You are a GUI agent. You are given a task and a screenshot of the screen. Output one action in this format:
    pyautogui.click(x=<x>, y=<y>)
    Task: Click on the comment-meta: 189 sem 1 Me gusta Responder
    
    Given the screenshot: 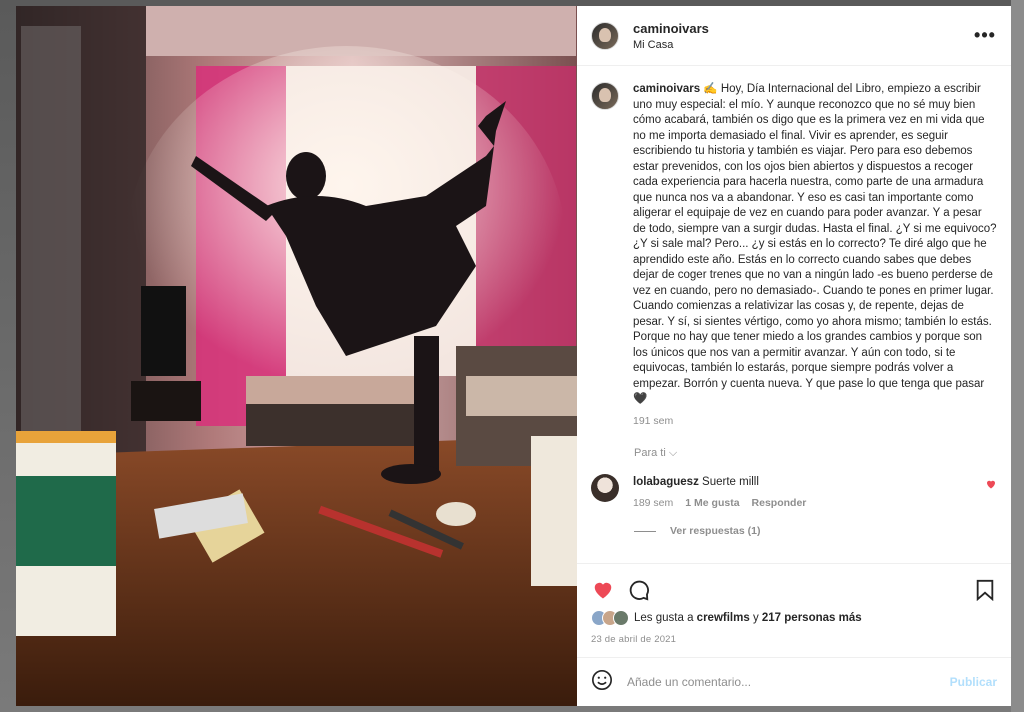 What is the action you would take?
    pyautogui.click(x=809, y=503)
    